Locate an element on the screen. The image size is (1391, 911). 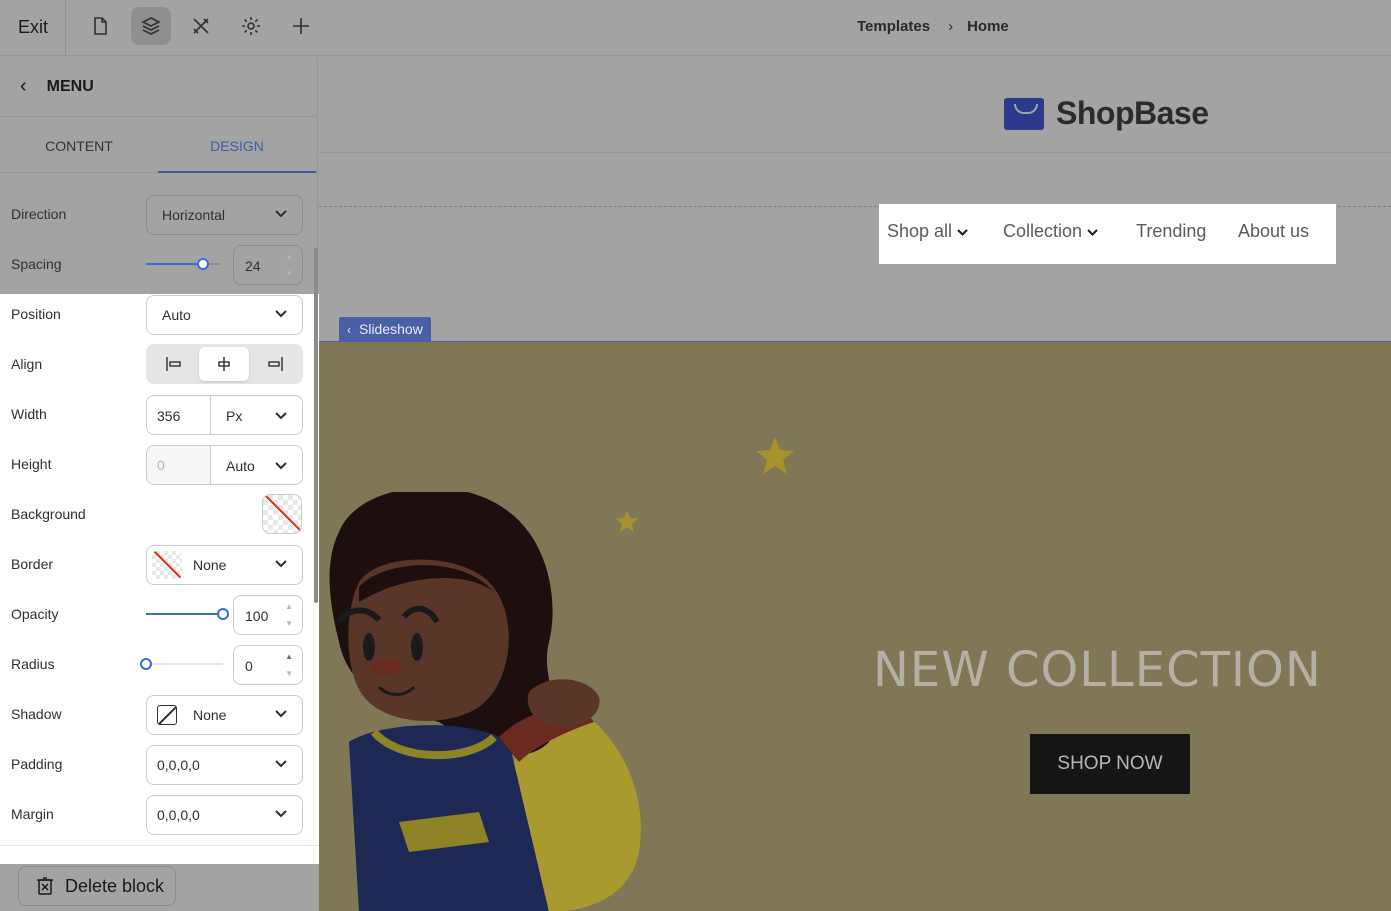
nav-item-collection: Collection is located at coordinates (1050, 231).